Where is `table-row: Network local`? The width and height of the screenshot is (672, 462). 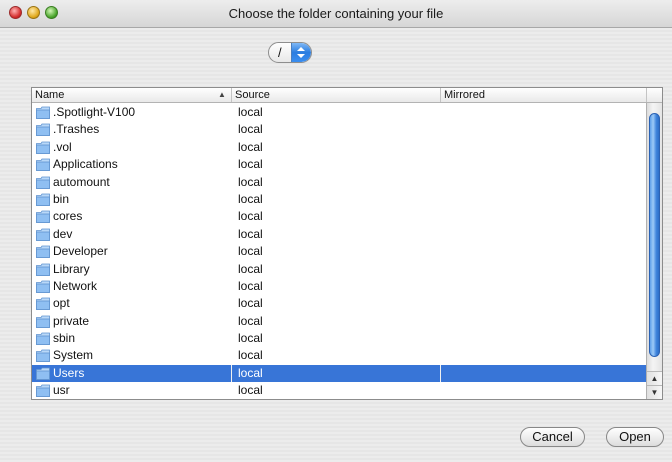 table-row: Network local is located at coordinates (339, 286).